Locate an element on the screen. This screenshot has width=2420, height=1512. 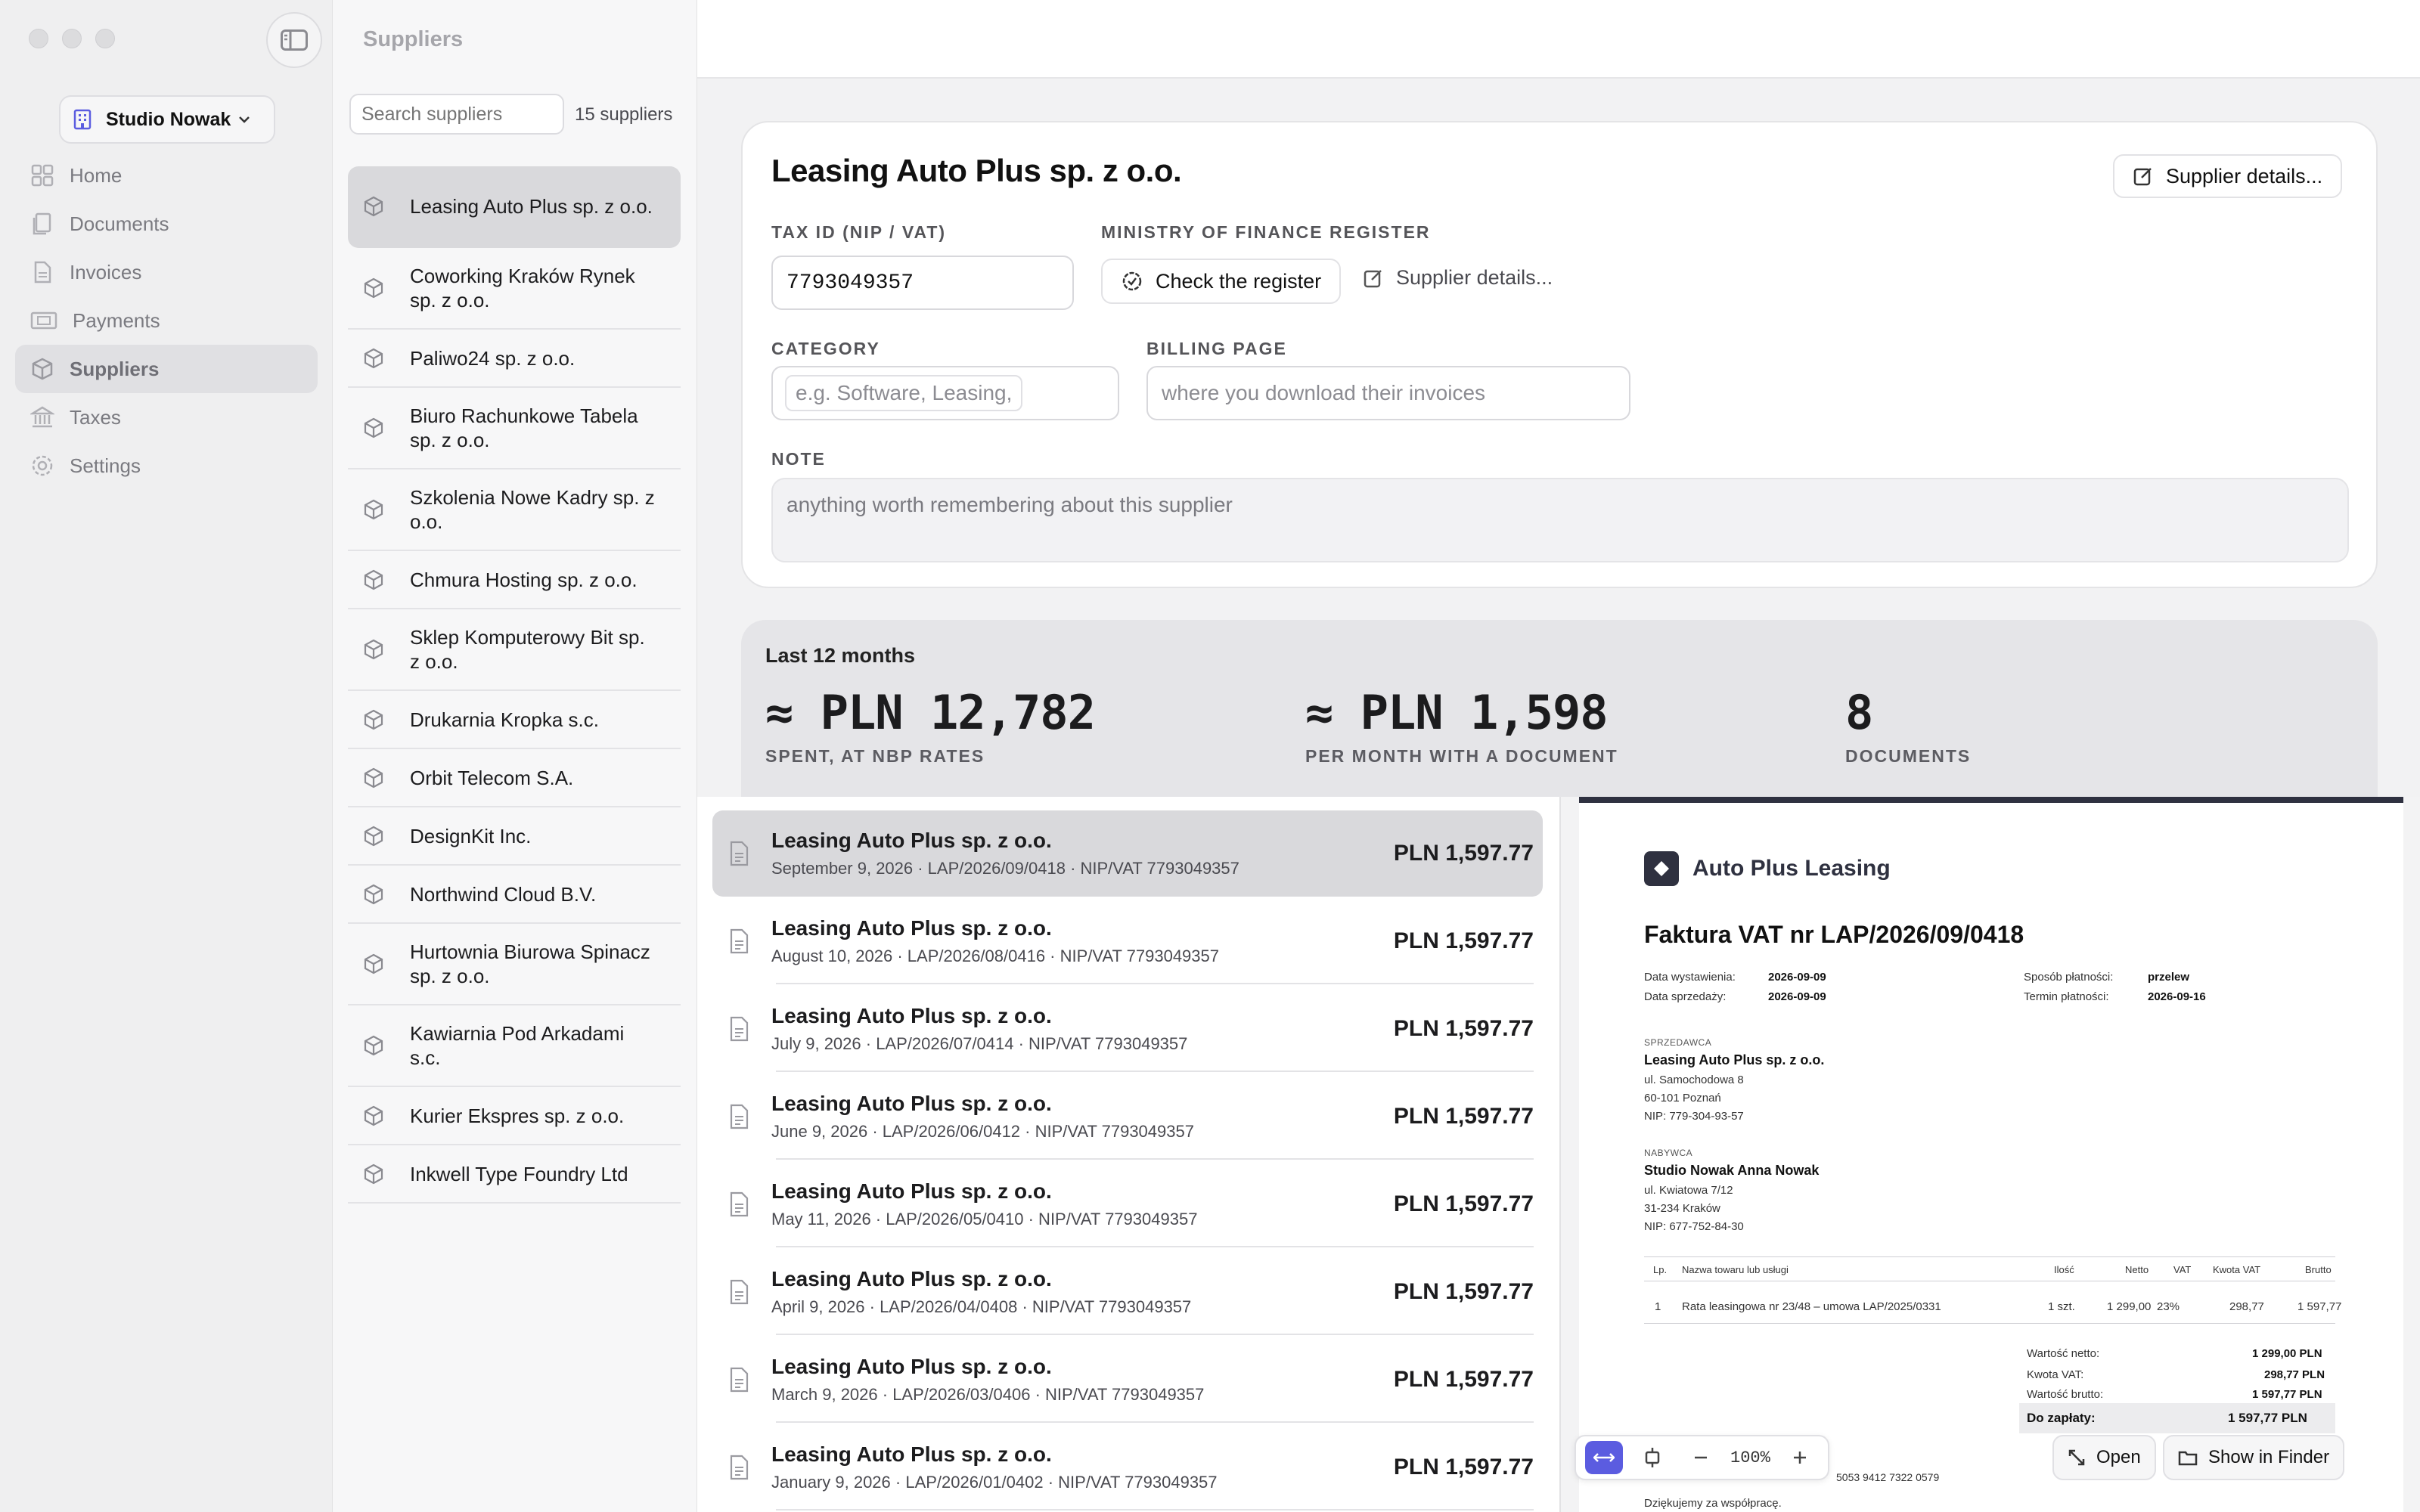
fit-width-button is located at coordinates (1604, 1457).